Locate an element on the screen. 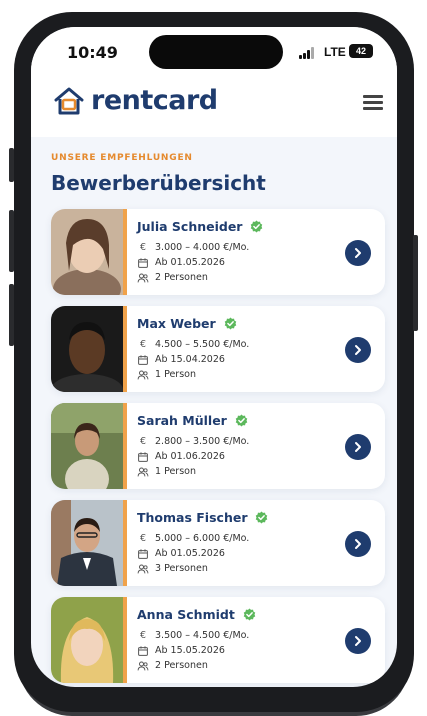  name-row: Thomas Fischer is located at coordinates (202, 517).